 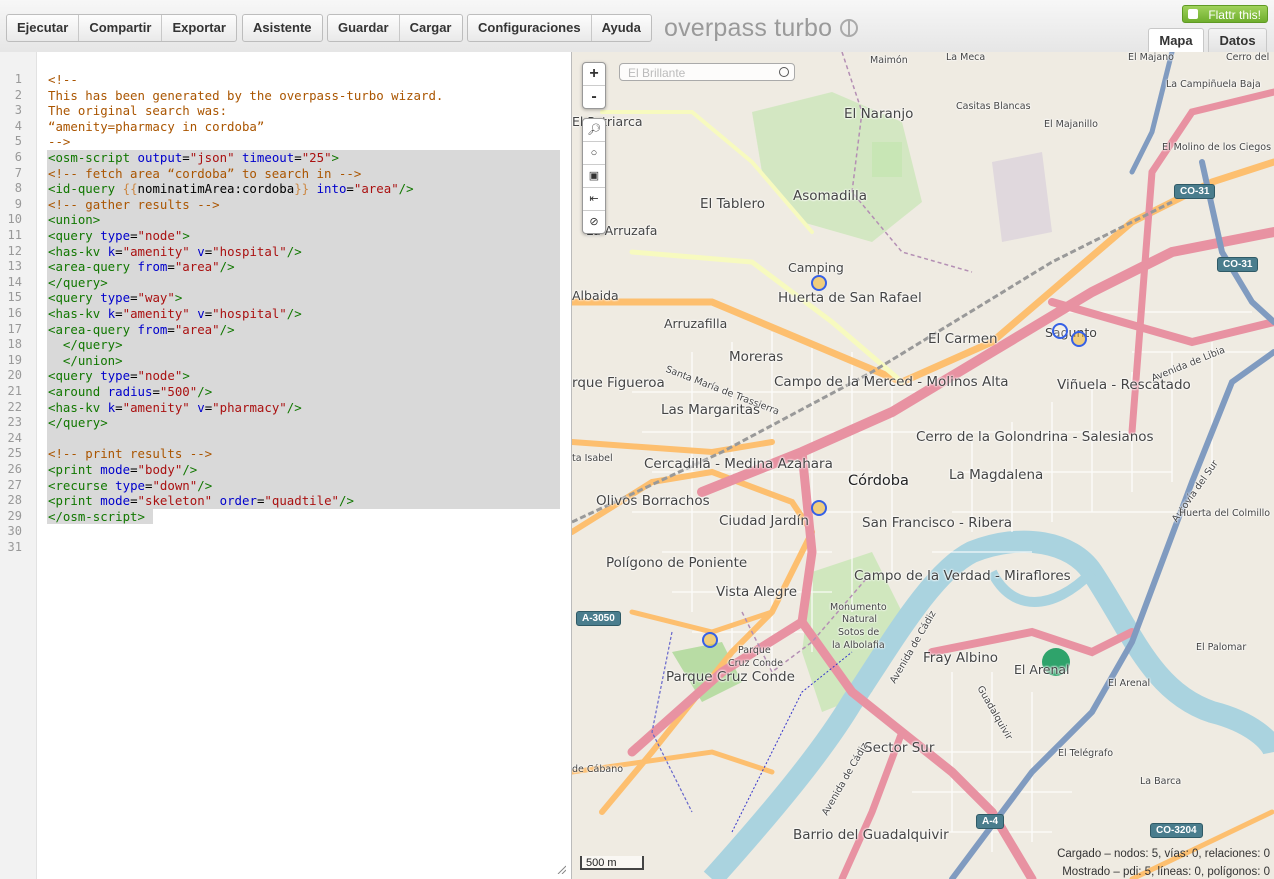 I want to click on zoom-out-button: -, so click(x=594, y=97).